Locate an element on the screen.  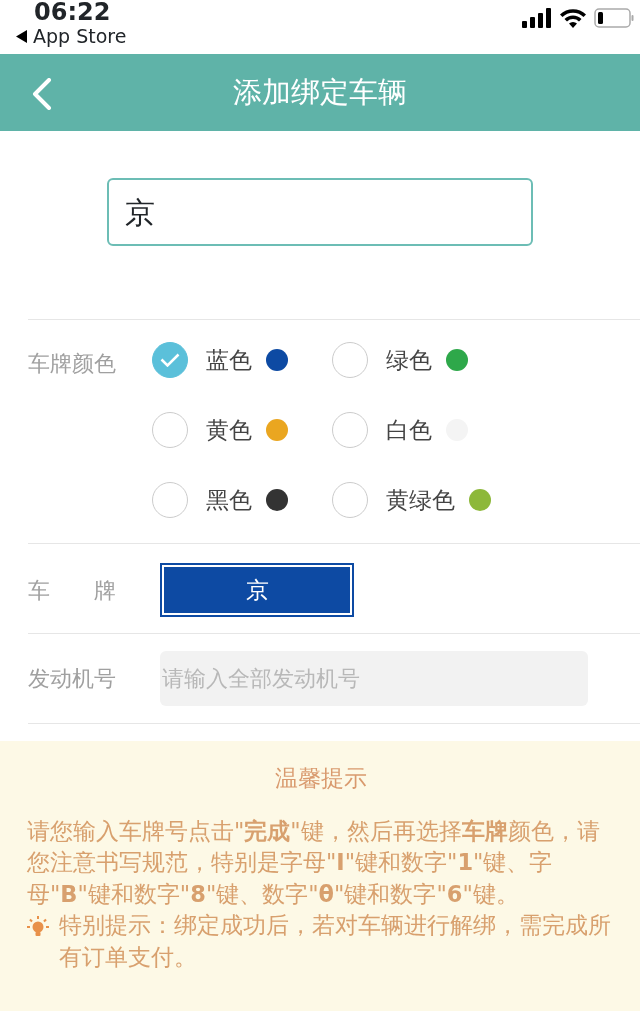
radio-button is located at coordinates (170, 360).